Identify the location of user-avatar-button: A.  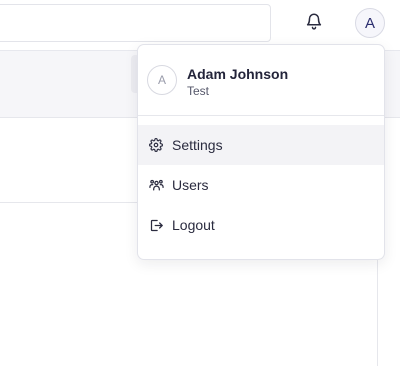
(370, 23).